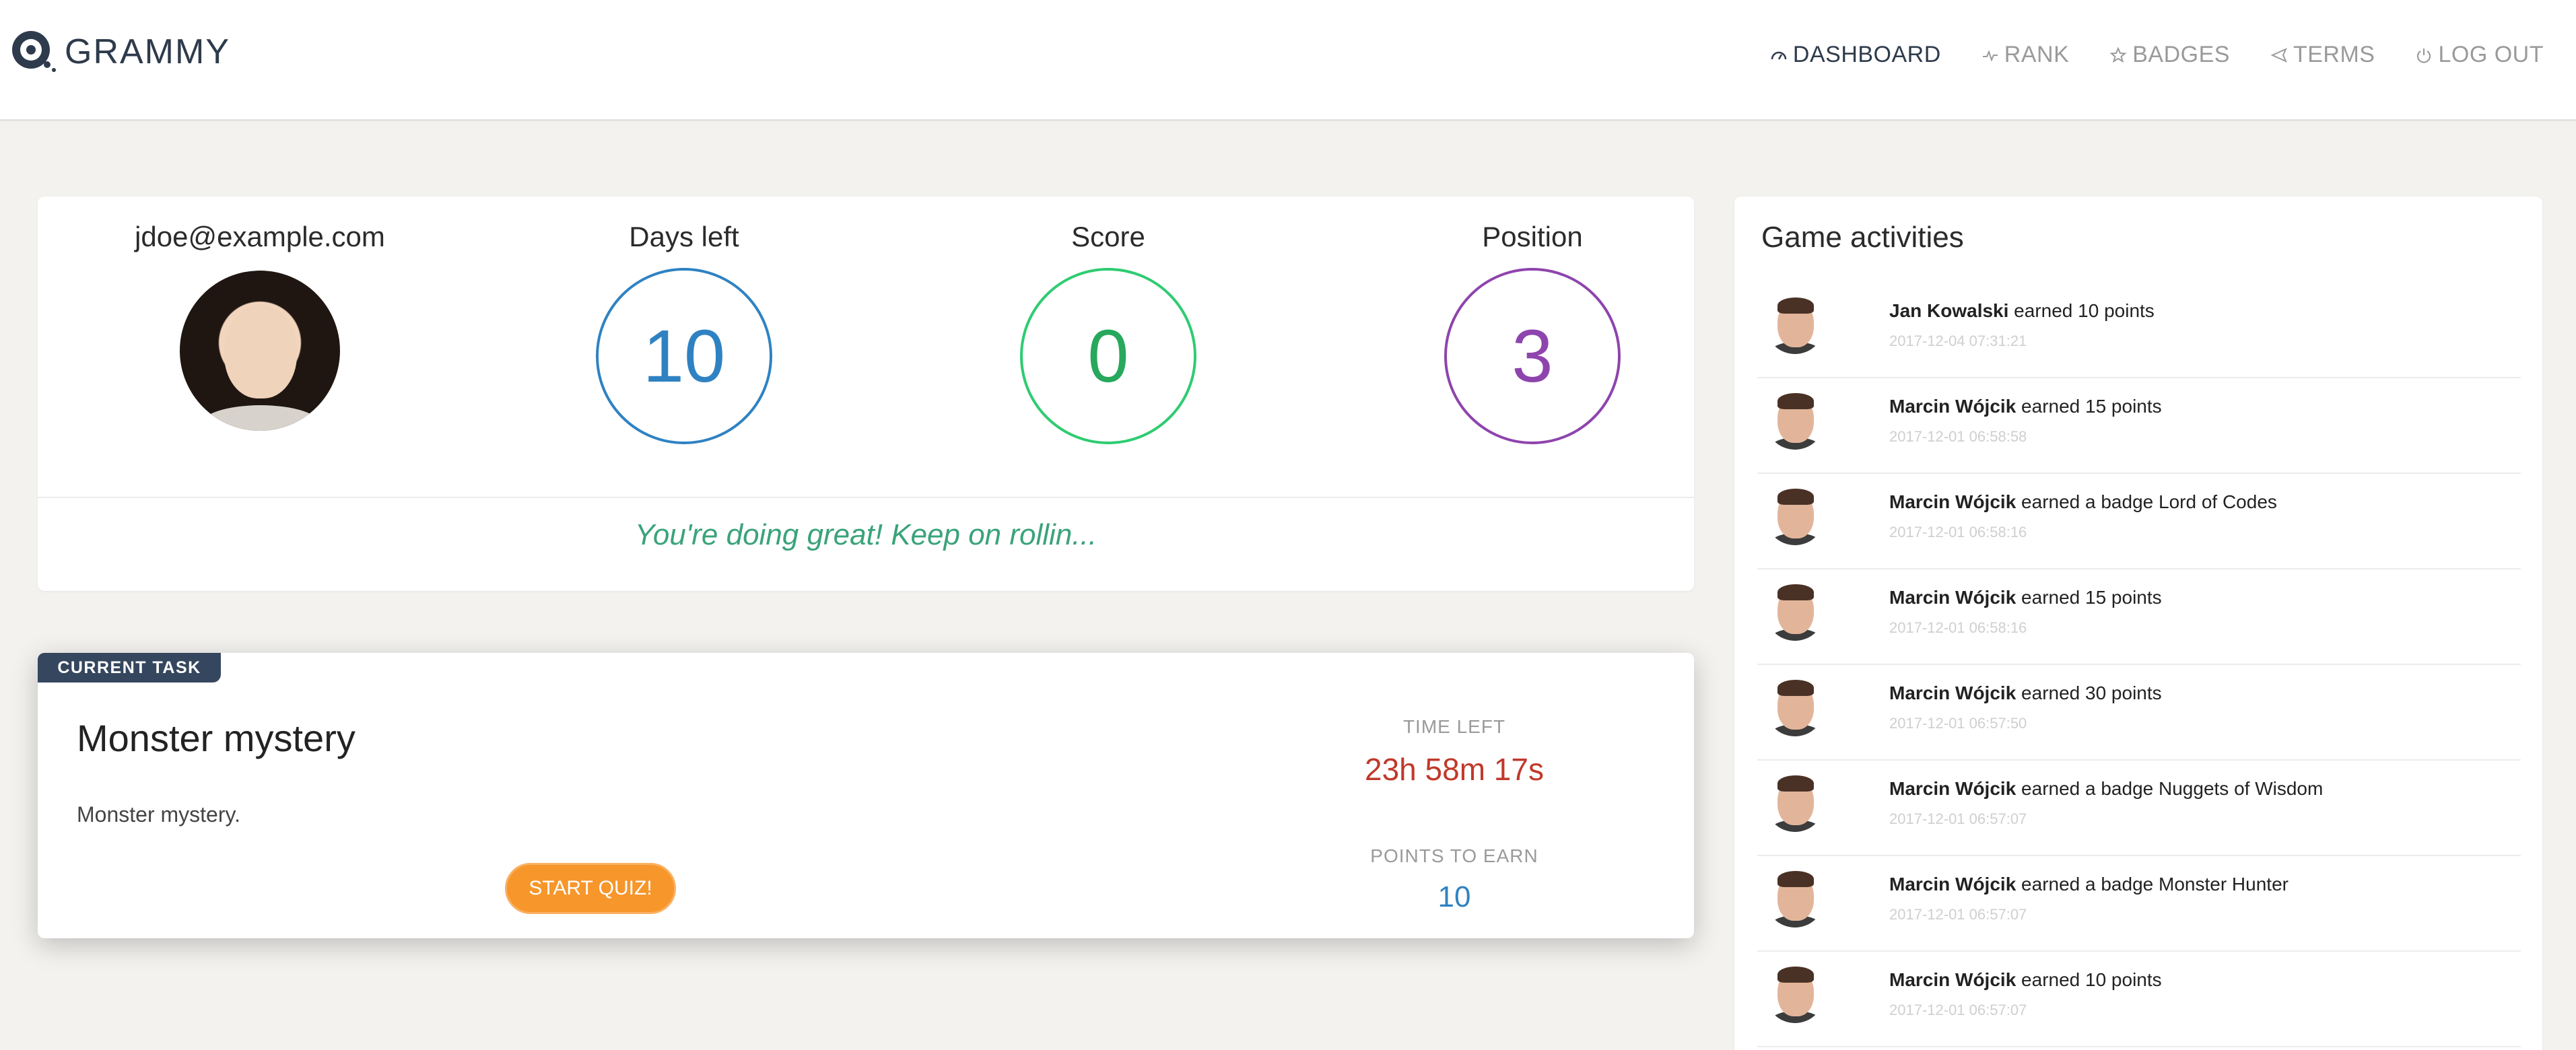 The height and width of the screenshot is (1050, 2576). Describe the element at coordinates (1454, 856) in the screenshot. I see `points-label: POINTS TO EARN` at that location.